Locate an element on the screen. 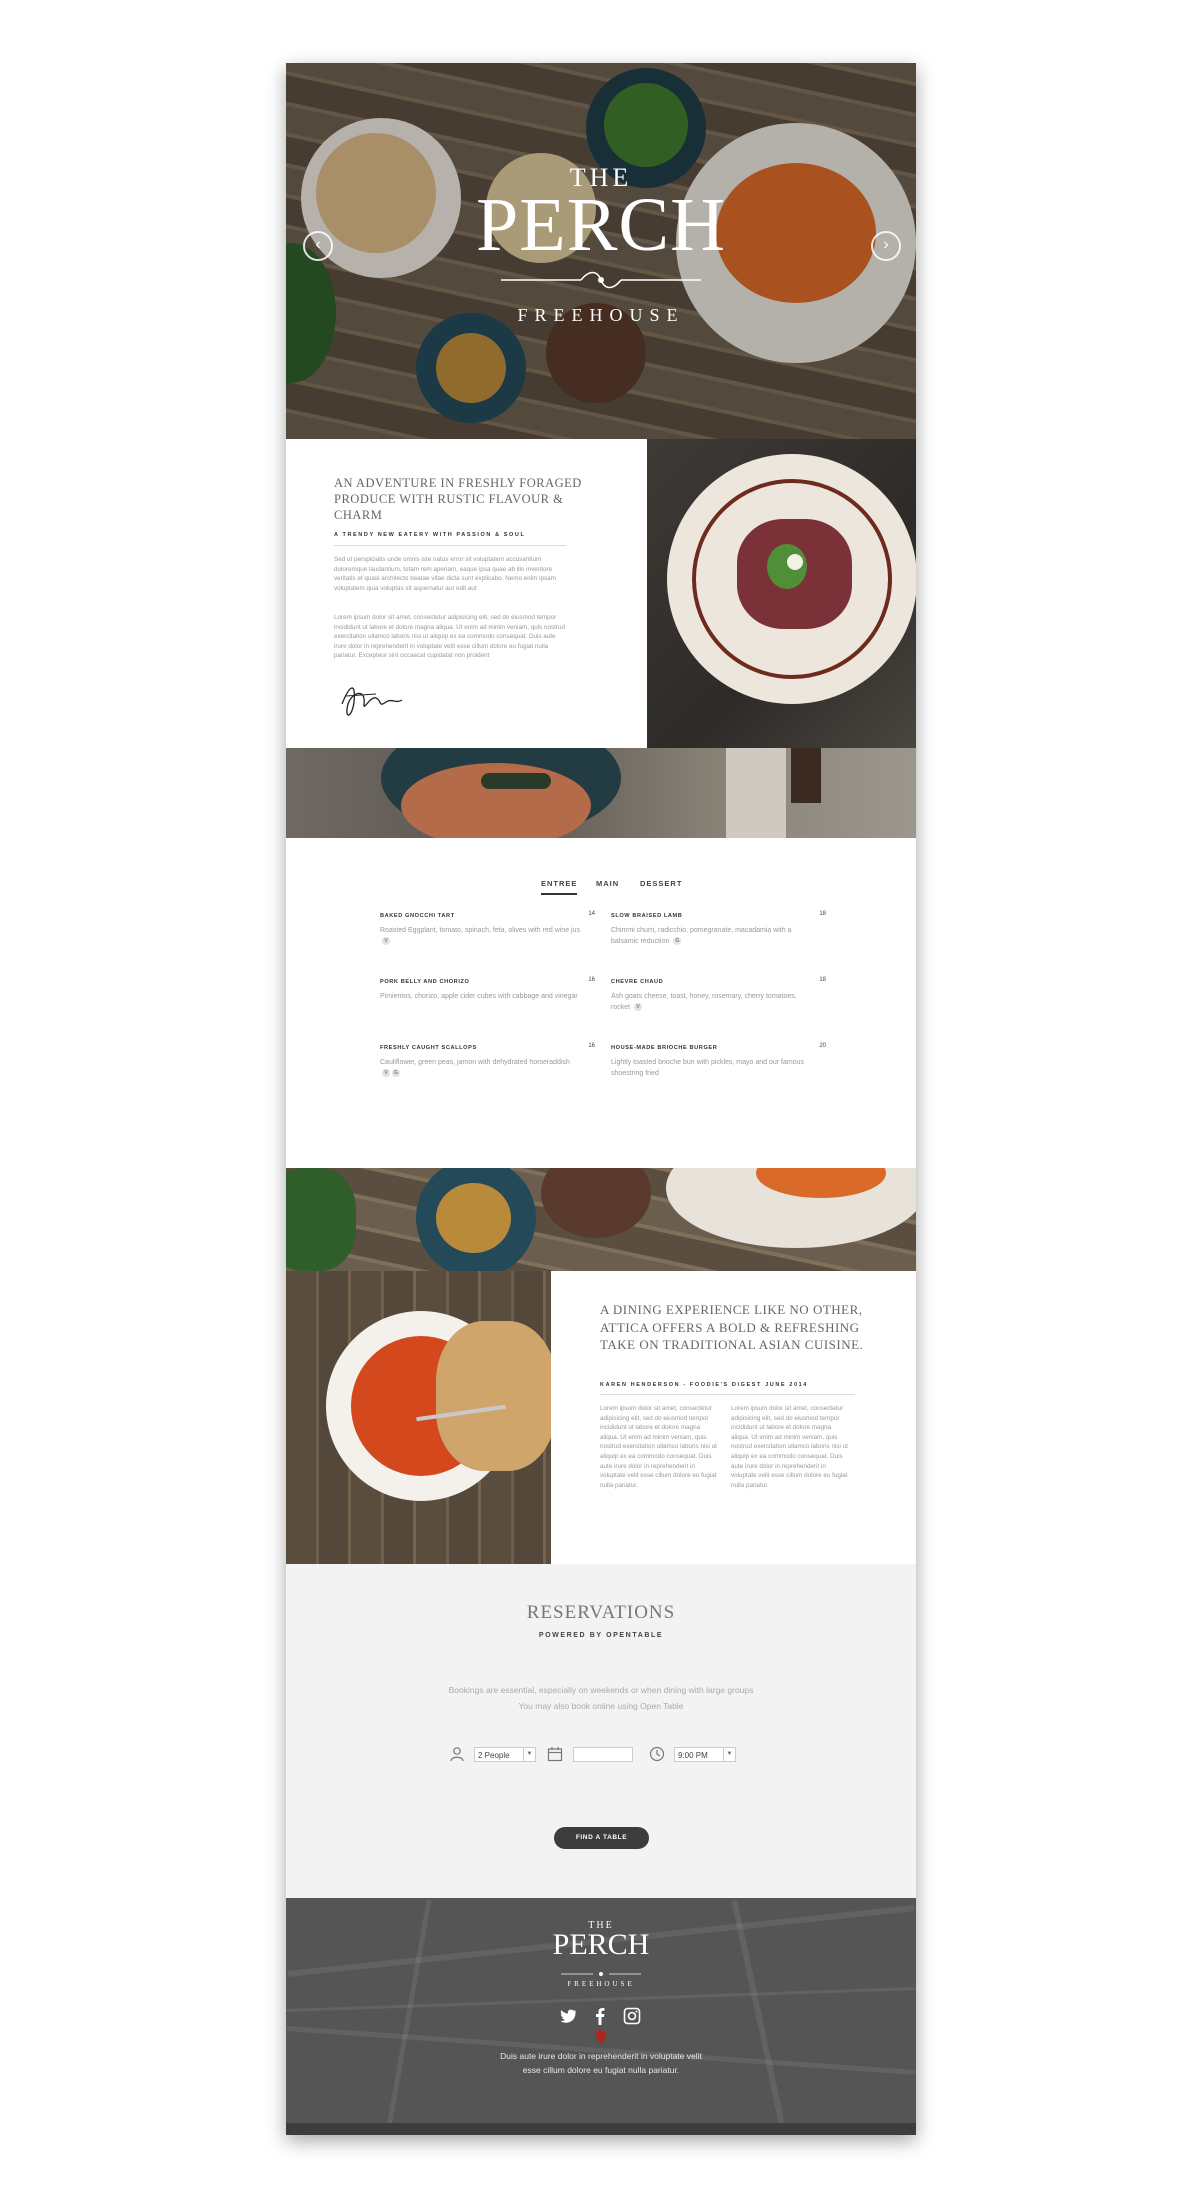  glass-image is located at coordinates (756, 793).